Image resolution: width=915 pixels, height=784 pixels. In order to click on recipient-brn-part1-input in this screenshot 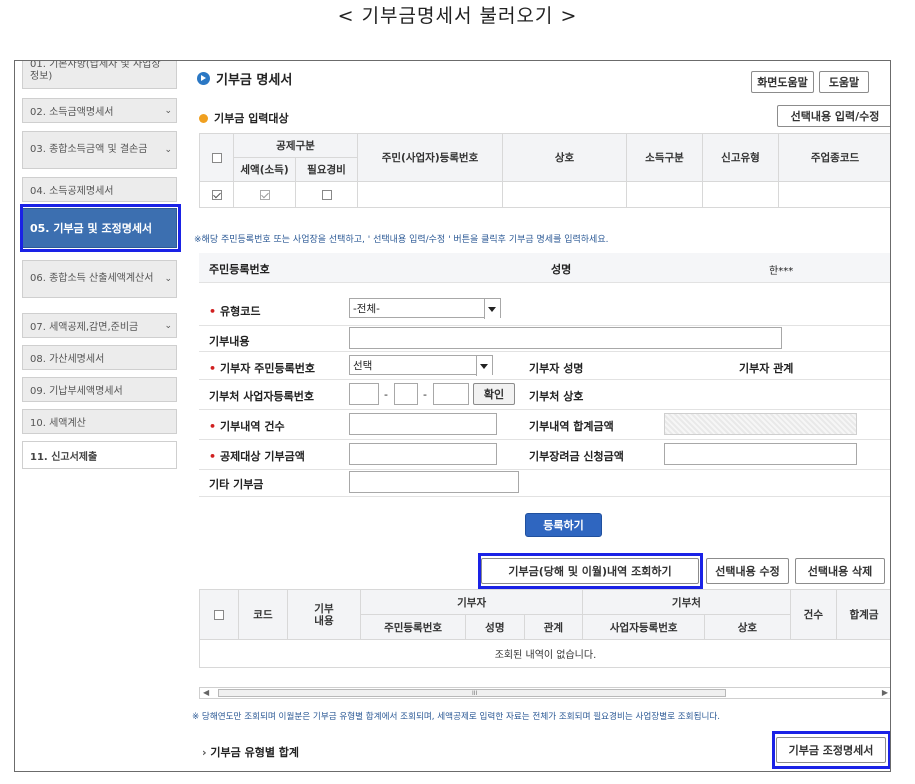, I will do `click(364, 394)`.